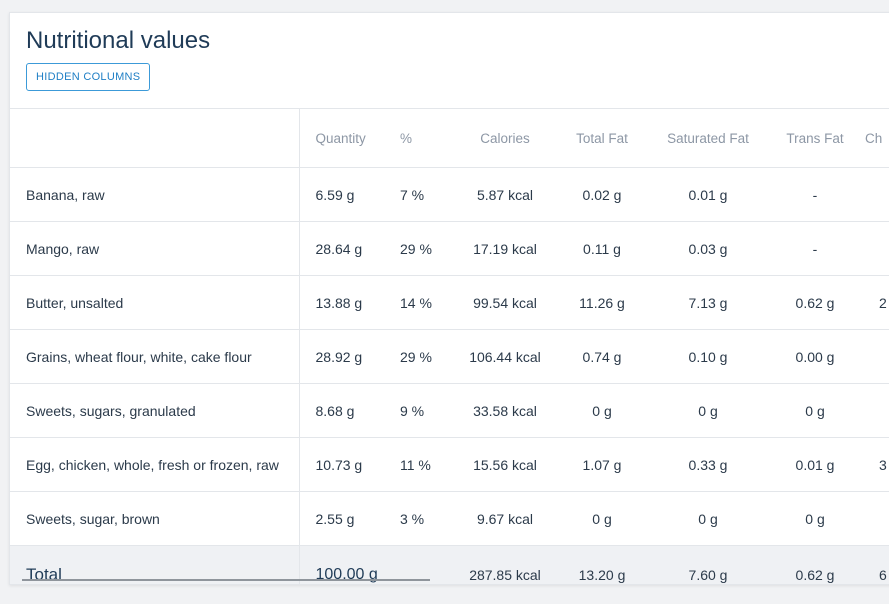 The width and height of the screenshot is (889, 604). I want to click on page-title: Nutritional values, so click(118, 40).